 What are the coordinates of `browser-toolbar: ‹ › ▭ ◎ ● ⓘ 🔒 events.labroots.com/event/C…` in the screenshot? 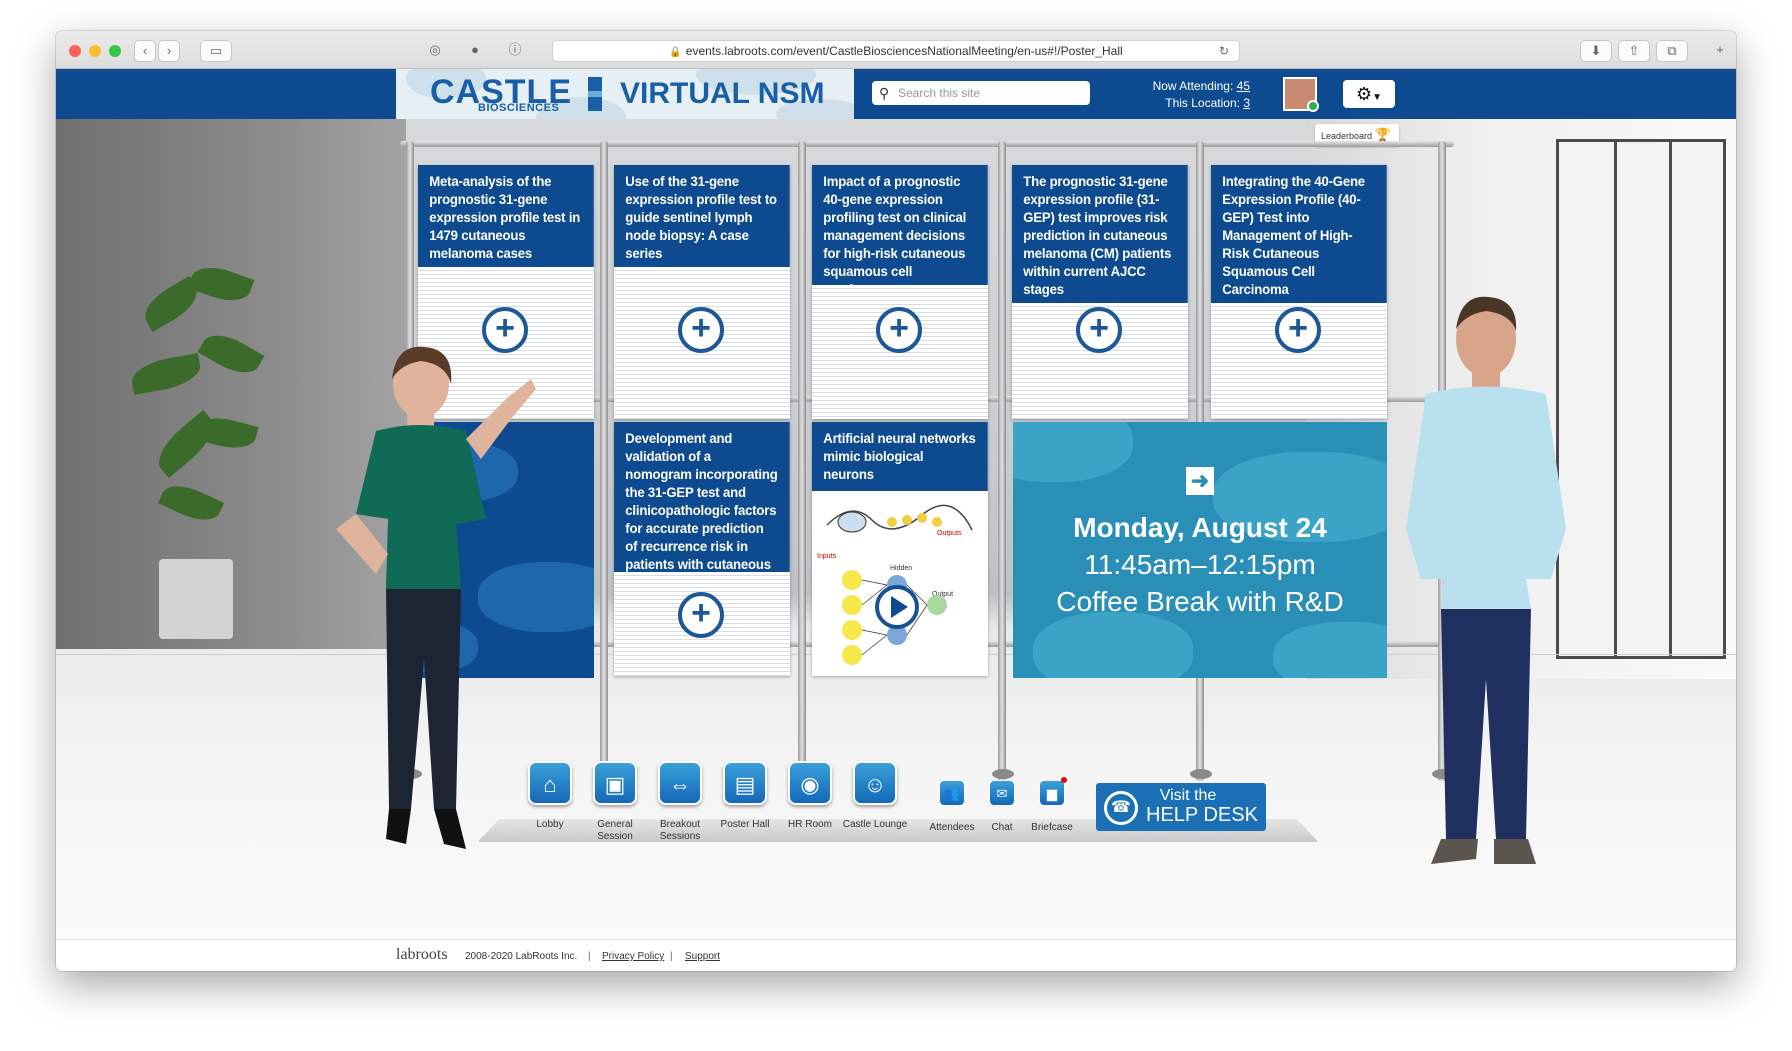 It's located at (896, 50).